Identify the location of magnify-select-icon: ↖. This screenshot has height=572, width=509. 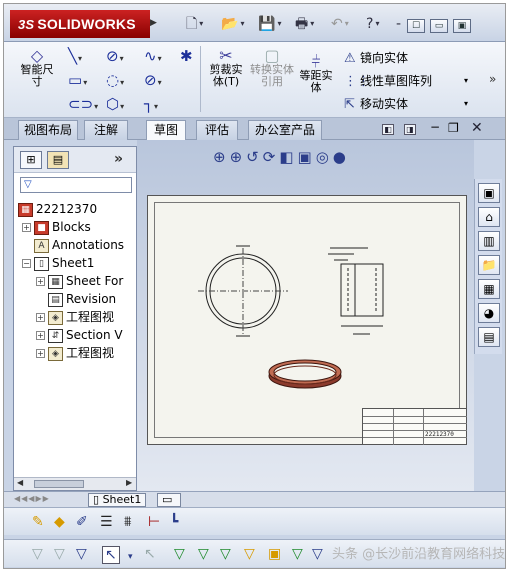
(150, 554).